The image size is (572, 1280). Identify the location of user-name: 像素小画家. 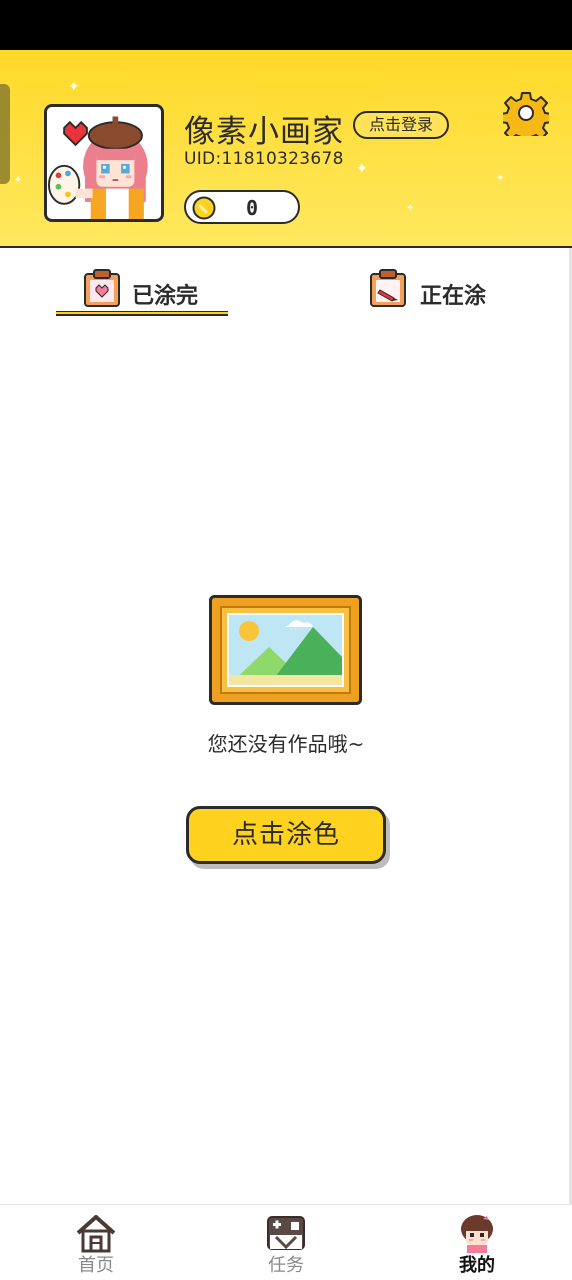
(264, 132).